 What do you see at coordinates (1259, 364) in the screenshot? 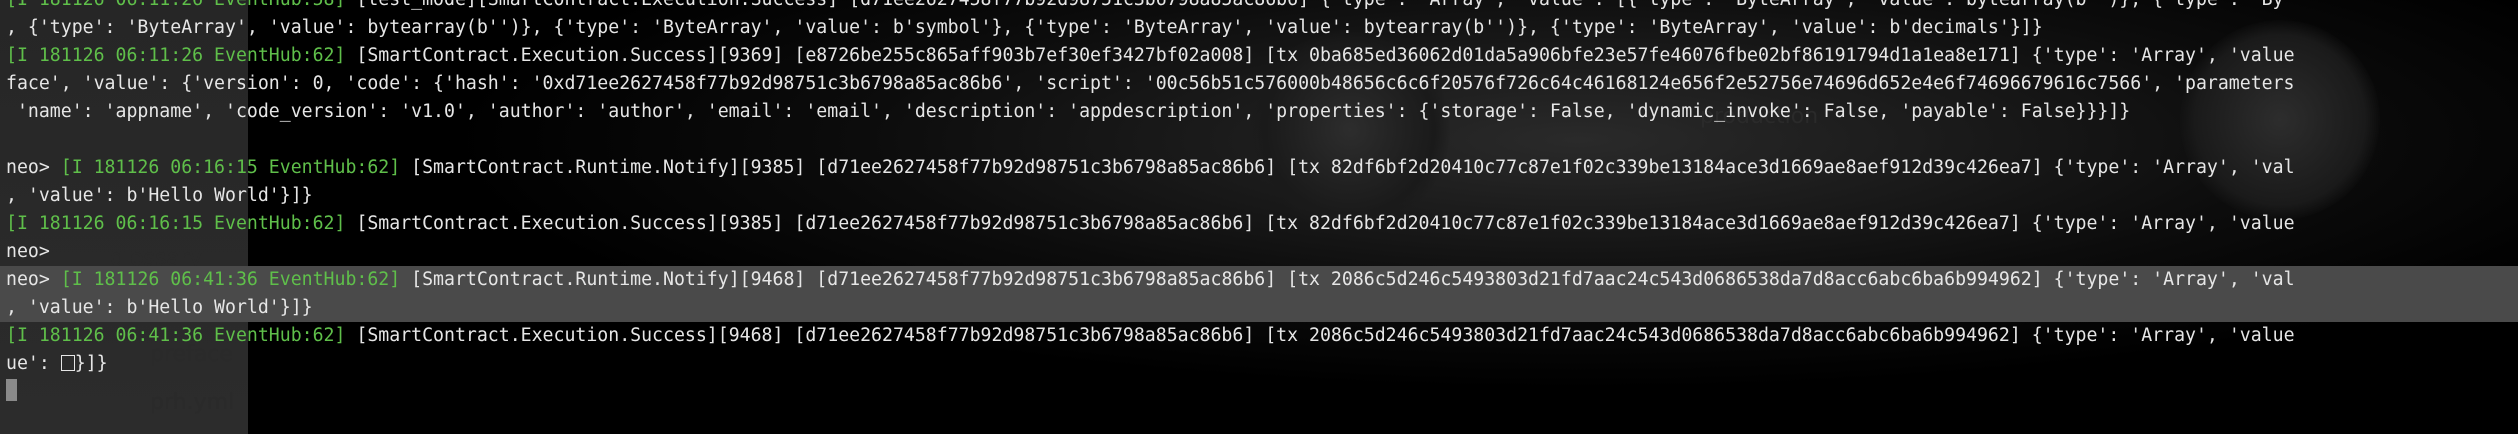
I see `terminal-line: ue': }]}` at bounding box center [1259, 364].